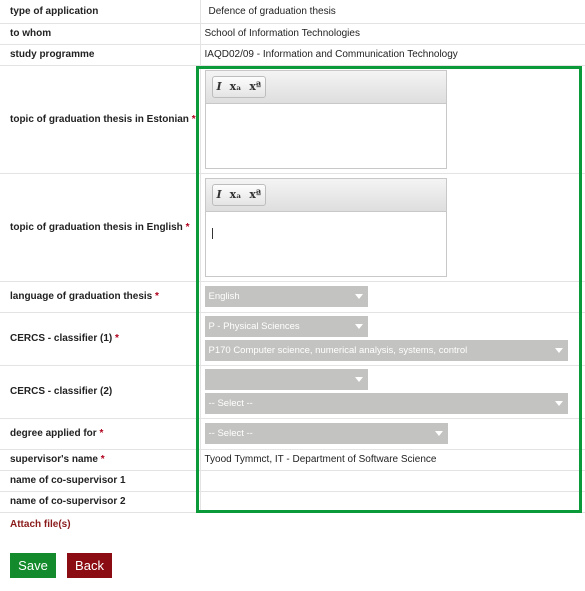 This screenshot has height=591, width=585. What do you see at coordinates (100, 12) in the screenshot?
I see `type-label: type of application` at bounding box center [100, 12].